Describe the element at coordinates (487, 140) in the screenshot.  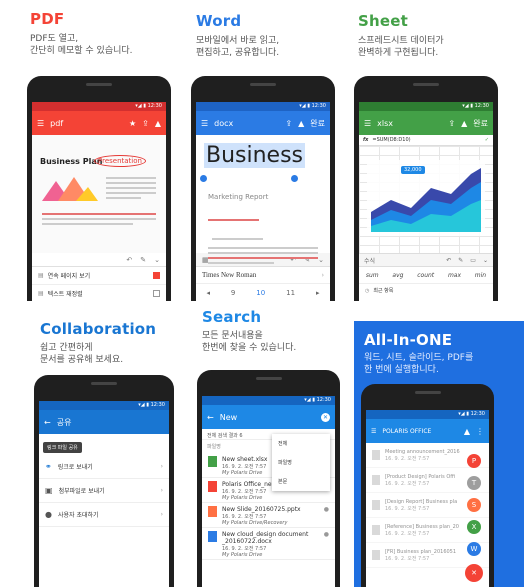
I see `check-icon: ✓` at that location.